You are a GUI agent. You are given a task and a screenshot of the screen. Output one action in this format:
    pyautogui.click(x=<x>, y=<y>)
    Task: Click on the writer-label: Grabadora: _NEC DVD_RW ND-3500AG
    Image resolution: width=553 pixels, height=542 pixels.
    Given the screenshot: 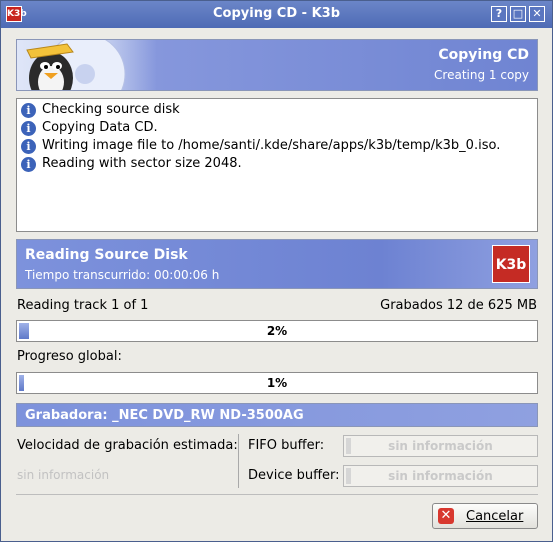 What is the action you would take?
    pyautogui.click(x=164, y=415)
    